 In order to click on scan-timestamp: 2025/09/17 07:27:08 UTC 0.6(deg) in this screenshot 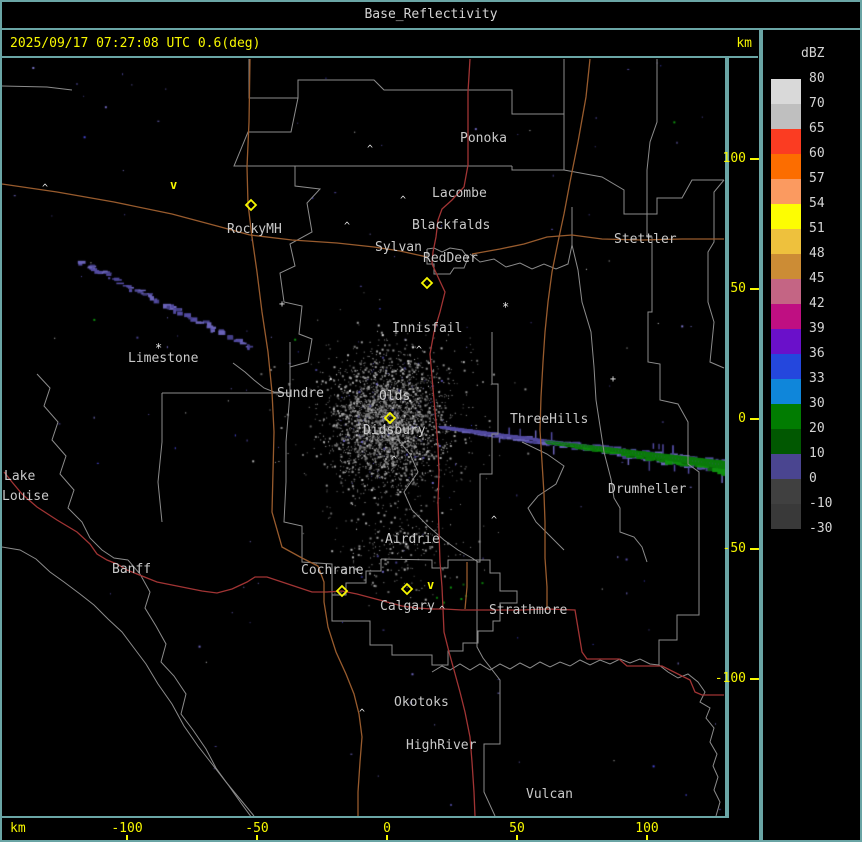, I will do `click(135, 43)`.